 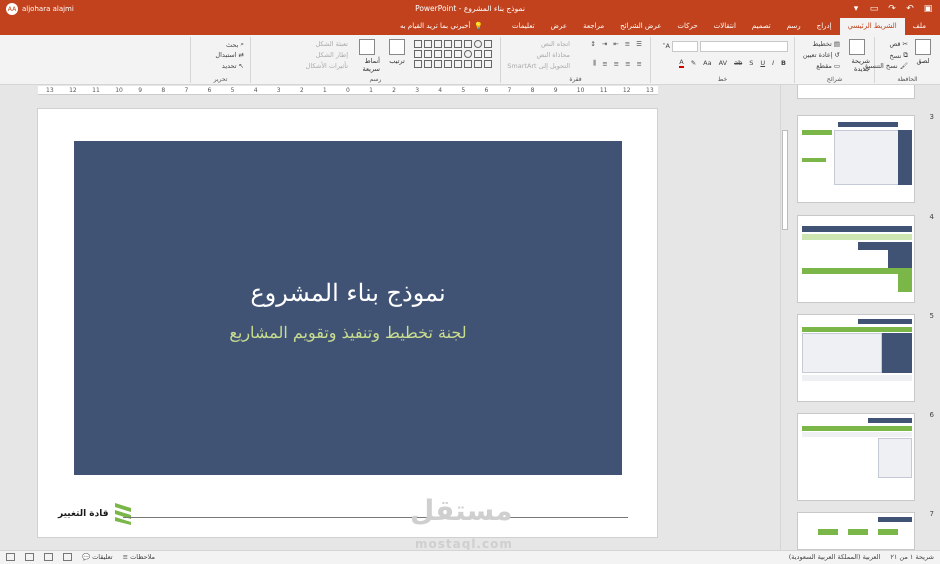 What do you see at coordinates (50, 90) in the screenshot?
I see `ruler-tick: 13` at bounding box center [50, 90].